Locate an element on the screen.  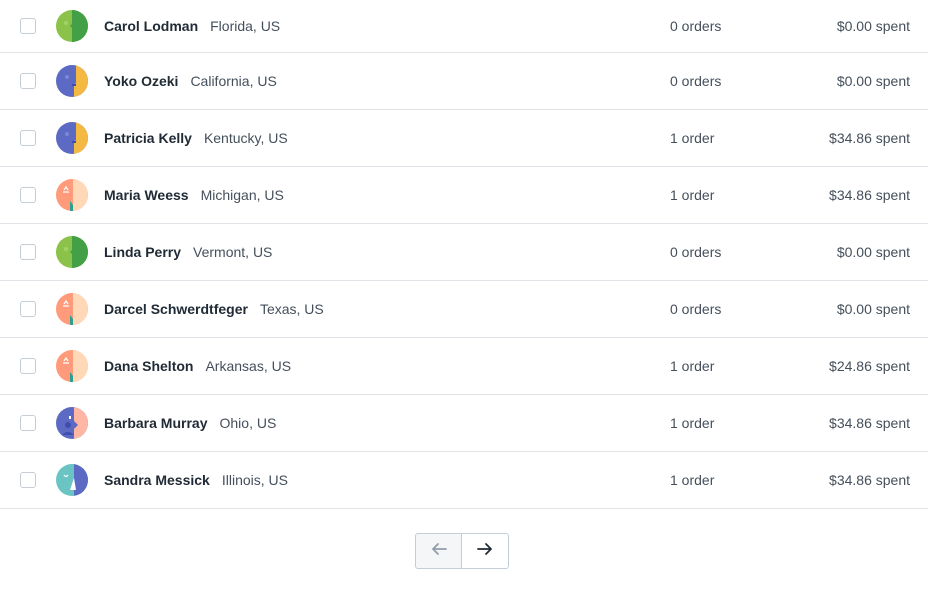
previous-page-button is located at coordinates (438, 551).